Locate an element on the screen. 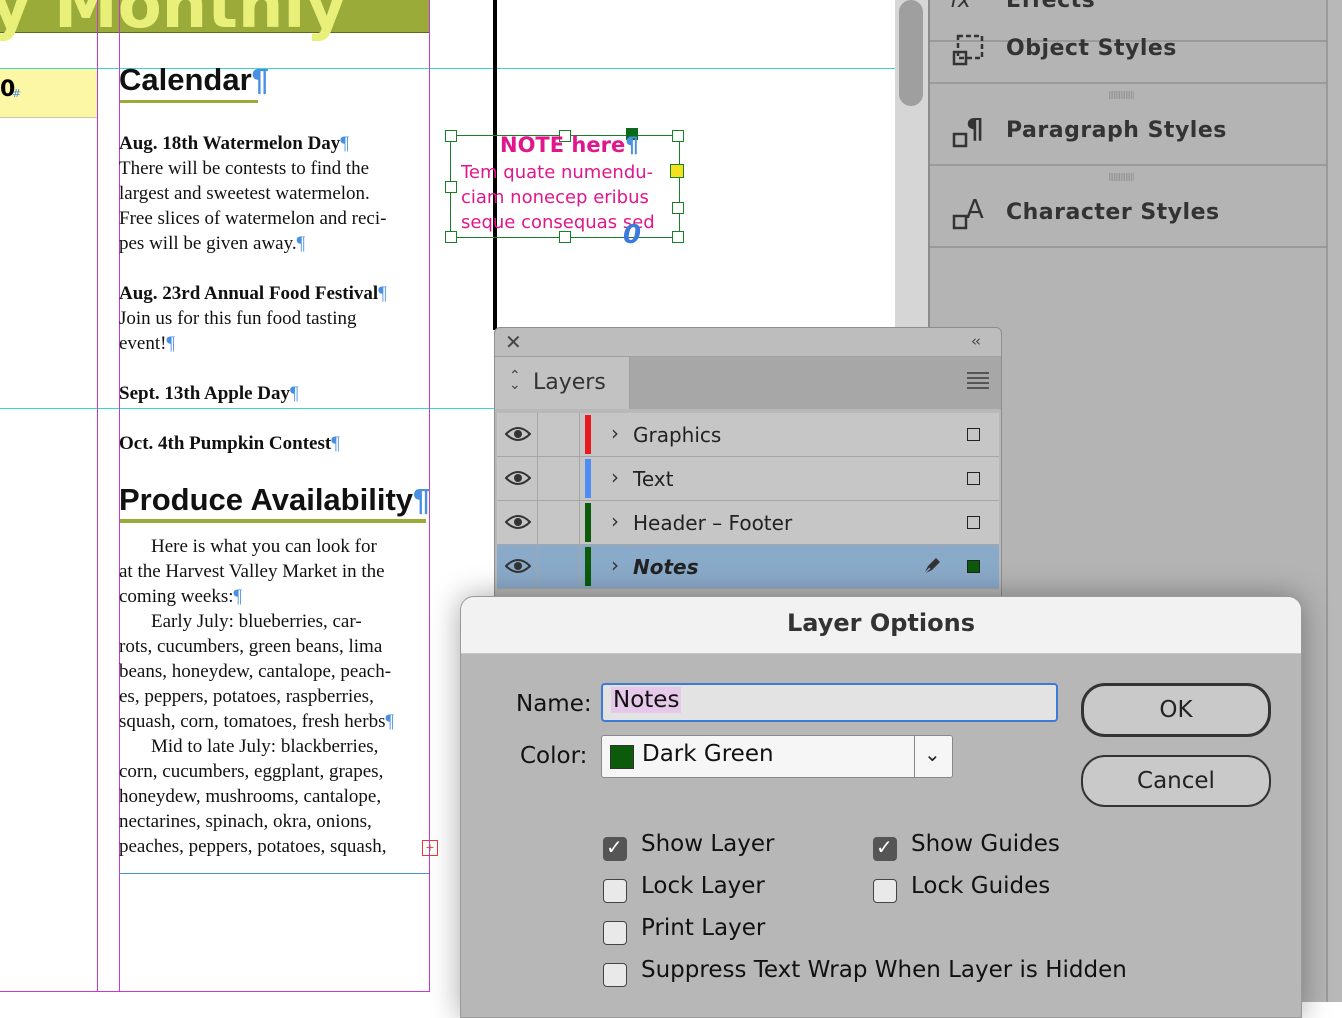  event-title: Oct. 4th Pumpkin Contest¶ is located at coordinates (229, 443).